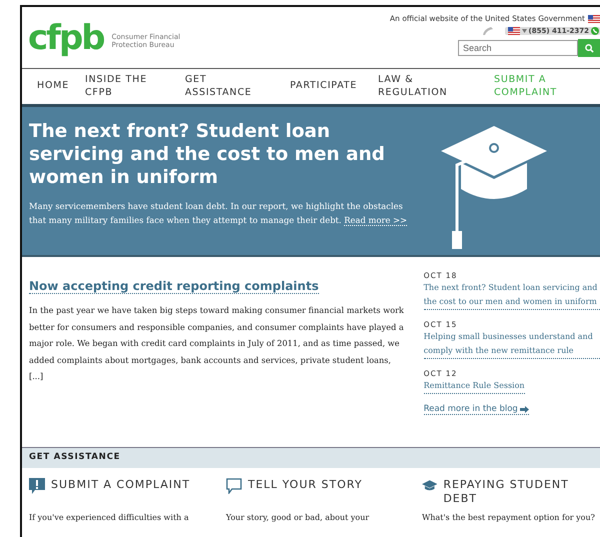 Image resolution: width=600 pixels, height=537 pixels. I want to click on section-link: SUBMIT A COMPLAINT, so click(120, 485).